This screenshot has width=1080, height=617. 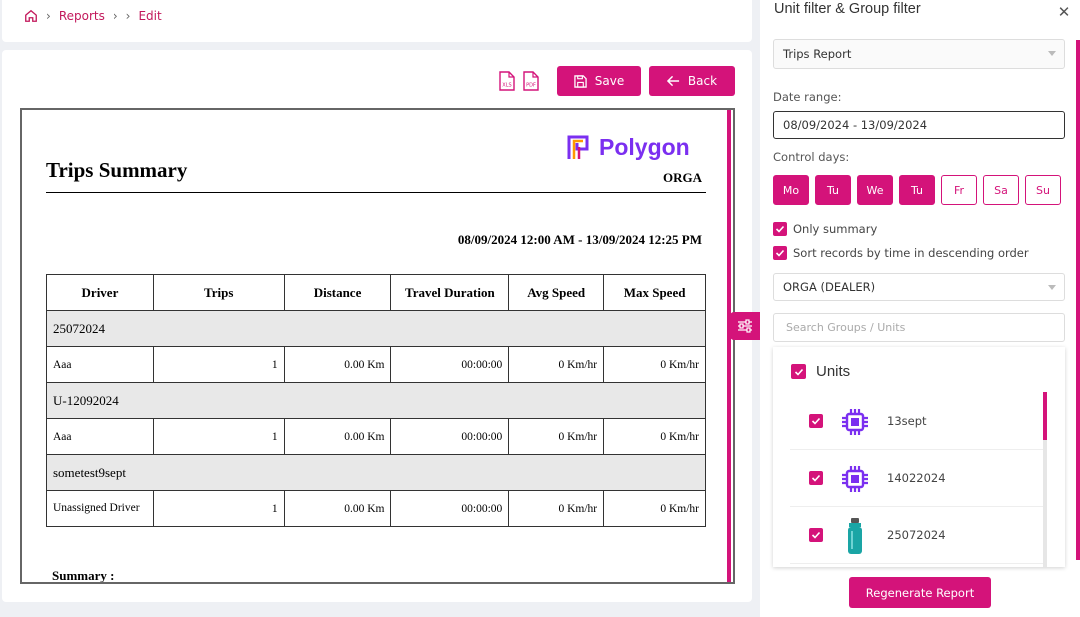 I want to click on day-toggle-mo: Mo, so click(x=791, y=190).